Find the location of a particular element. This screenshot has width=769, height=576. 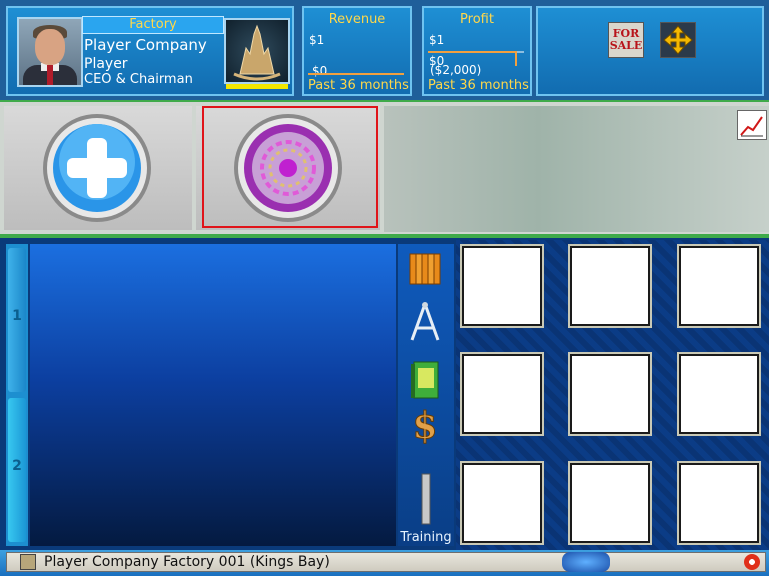

compass-icon is located at coordinates (425, 320).